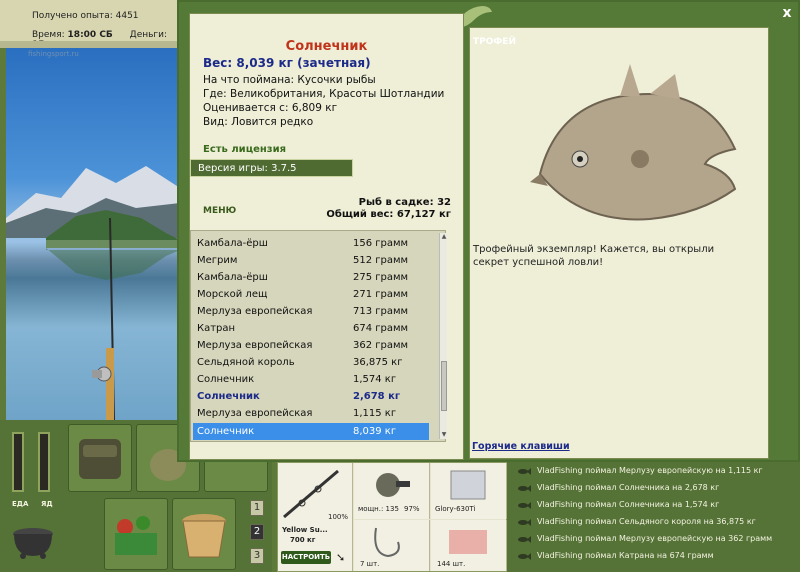 This screenshot has height=572, width=800. What do you see at coordinates (311, 431) in the screenshot?
I see `list-item-selected: Солнечник 8,039 кг` at bounding box center [311, 431].